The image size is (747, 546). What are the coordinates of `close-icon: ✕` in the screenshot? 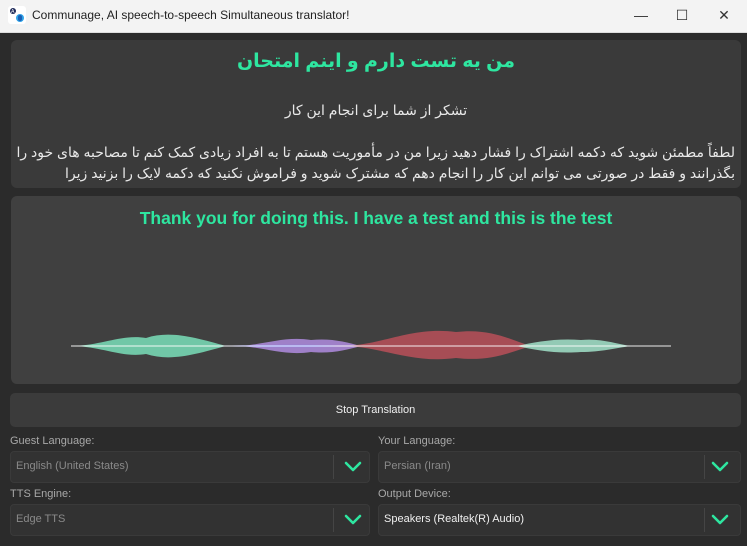 It's located at (724, 14).